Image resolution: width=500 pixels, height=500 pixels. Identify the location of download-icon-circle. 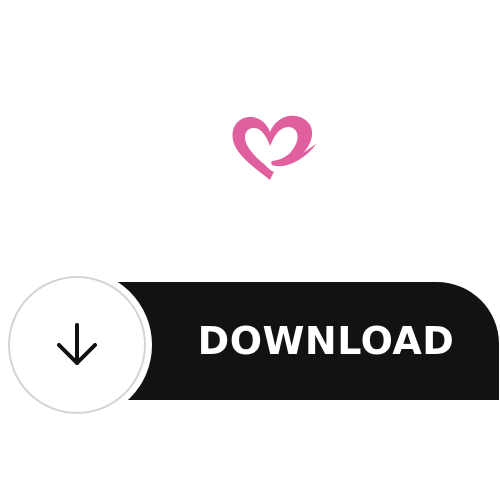
(77, 345).